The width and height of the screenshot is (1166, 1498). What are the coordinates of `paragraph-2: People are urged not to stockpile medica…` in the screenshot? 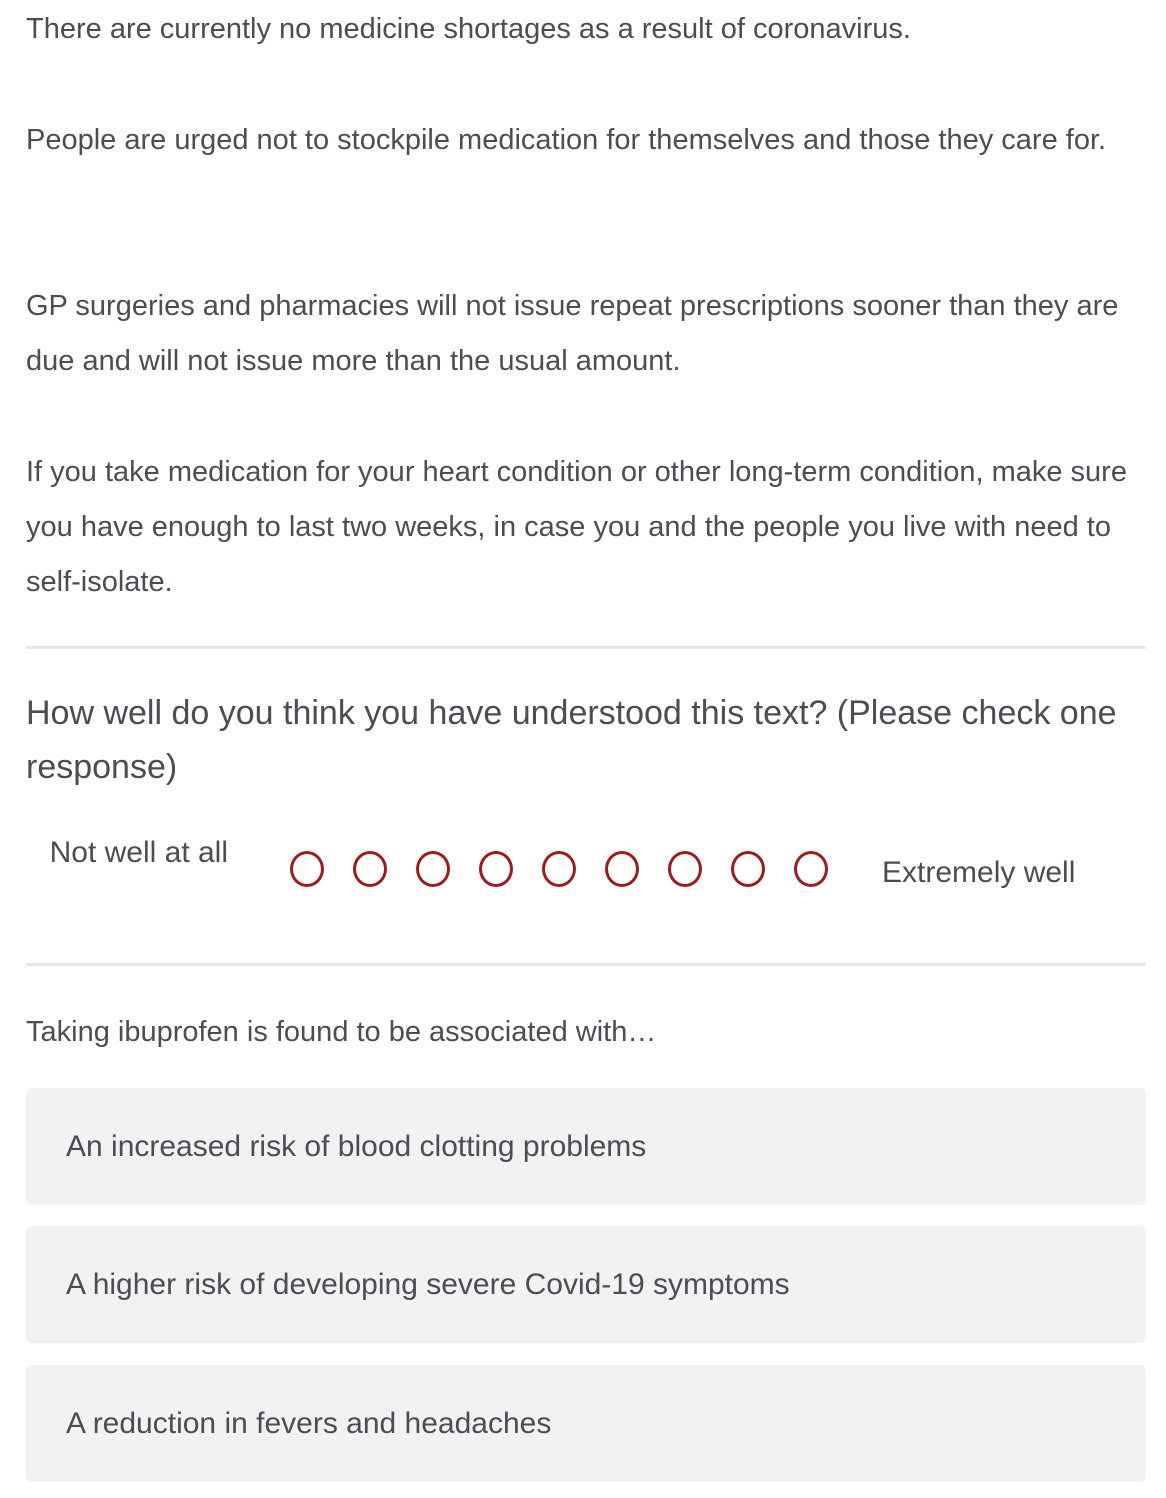 It's located at (566, 140).